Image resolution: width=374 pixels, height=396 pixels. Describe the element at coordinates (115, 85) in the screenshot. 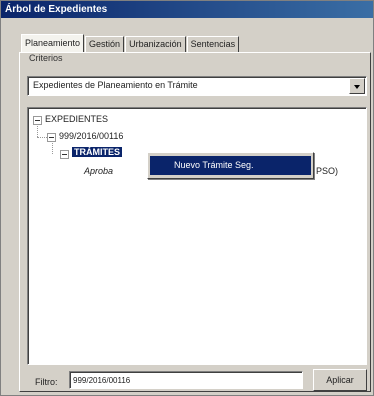

I see `criteria-selected-value: Expedientes de Planeamiento en Trámite` at that location.